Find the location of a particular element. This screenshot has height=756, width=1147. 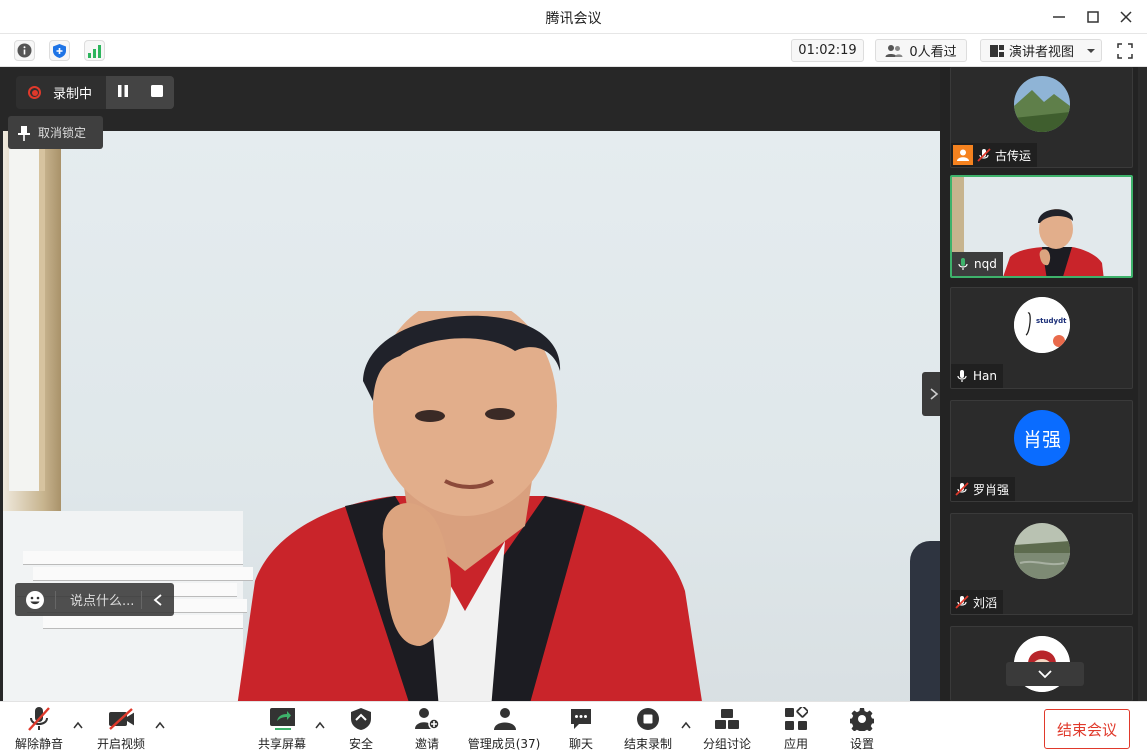

unmute-label: 解除静音 is located at coordinates (38, 744).